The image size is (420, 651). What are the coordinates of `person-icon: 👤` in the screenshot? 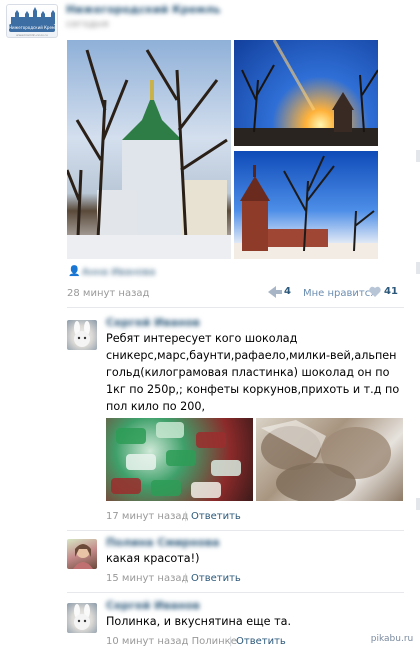 It's located at (74, 271).